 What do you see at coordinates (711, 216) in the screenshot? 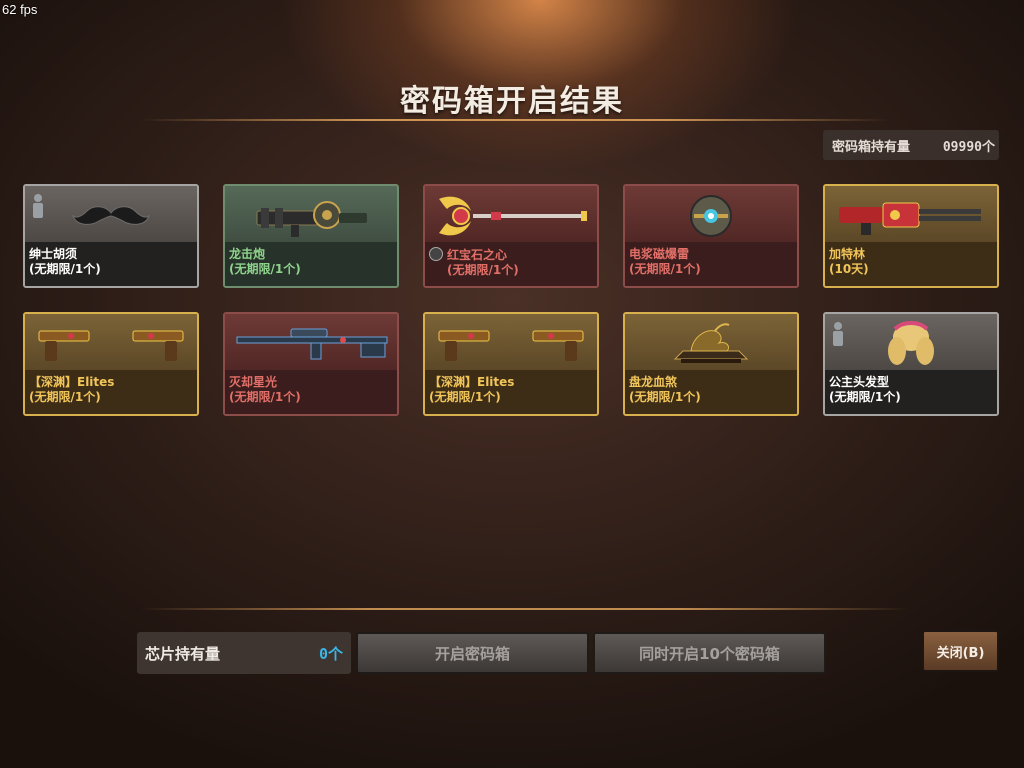
I see `grenade-icon` at bounding box center [711, 216].